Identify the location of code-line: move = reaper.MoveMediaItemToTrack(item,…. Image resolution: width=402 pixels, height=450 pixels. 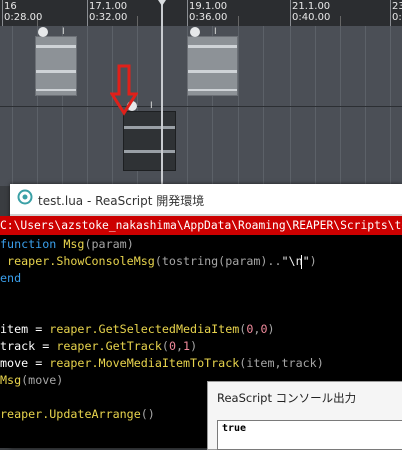
(162, 363).